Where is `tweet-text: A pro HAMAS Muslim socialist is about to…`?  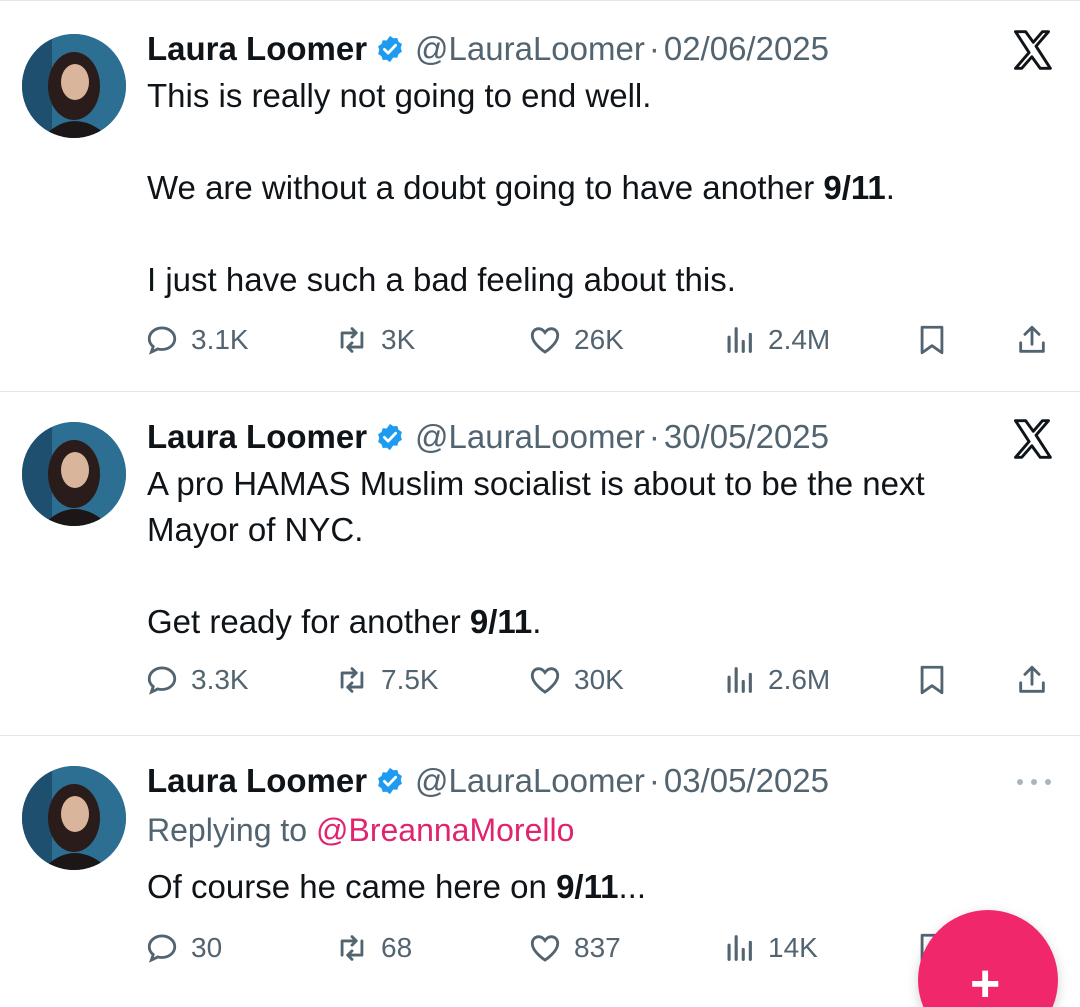 tweet-text: A pro HAMAS Muslim socialist is about to… is located at coordinates (583, 553).